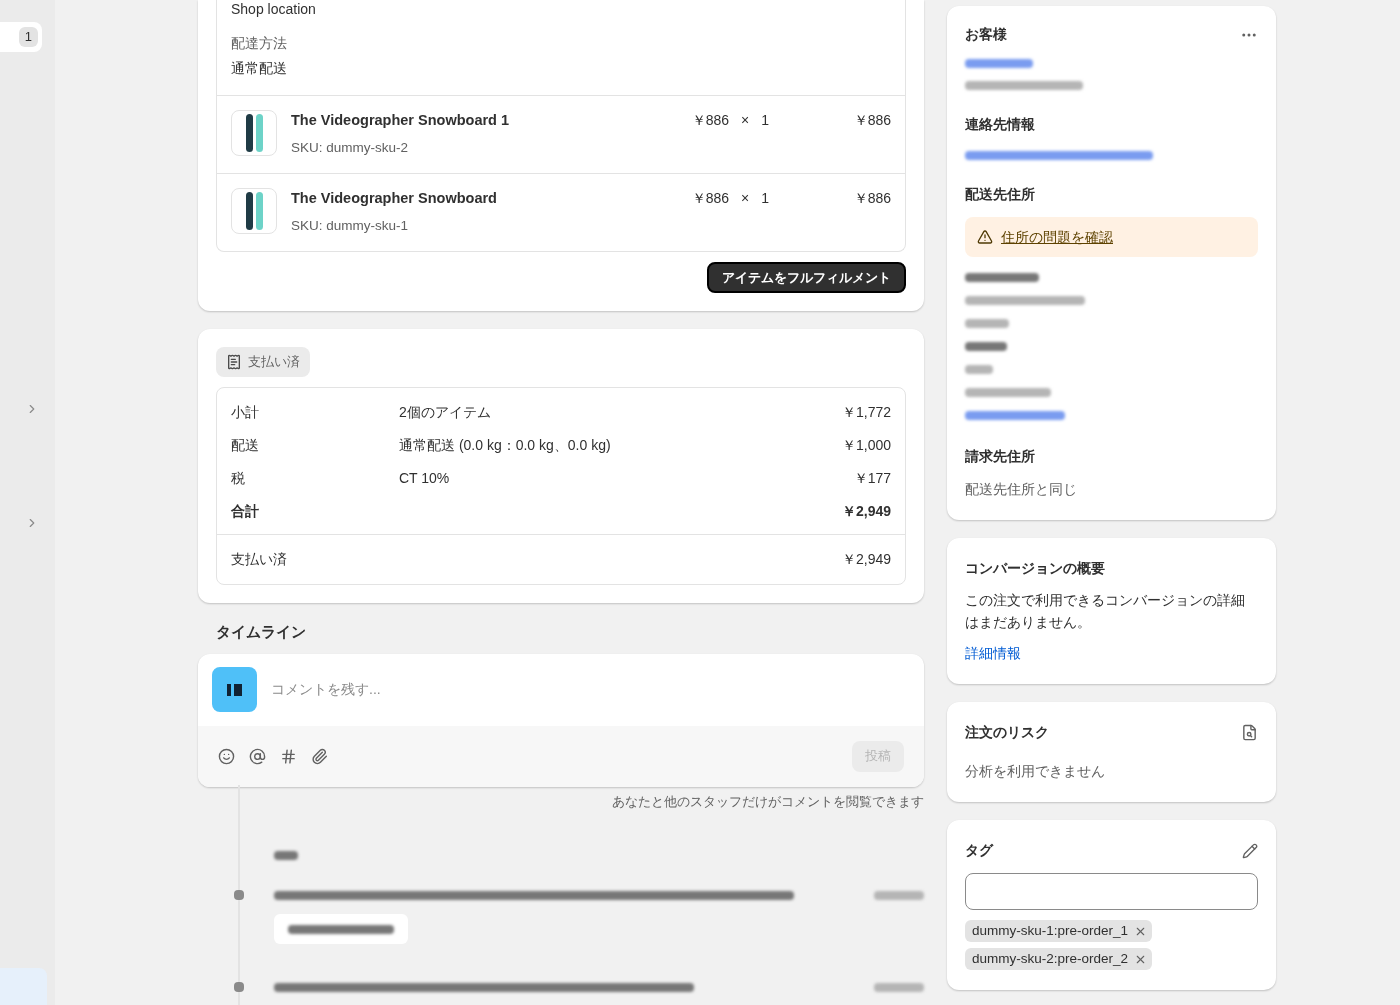 The image size is (1400, 1005). Describe the element at coordinates (486, 199) in the screenshot. I see `product-title: The Videographer Snowboard` at that location.